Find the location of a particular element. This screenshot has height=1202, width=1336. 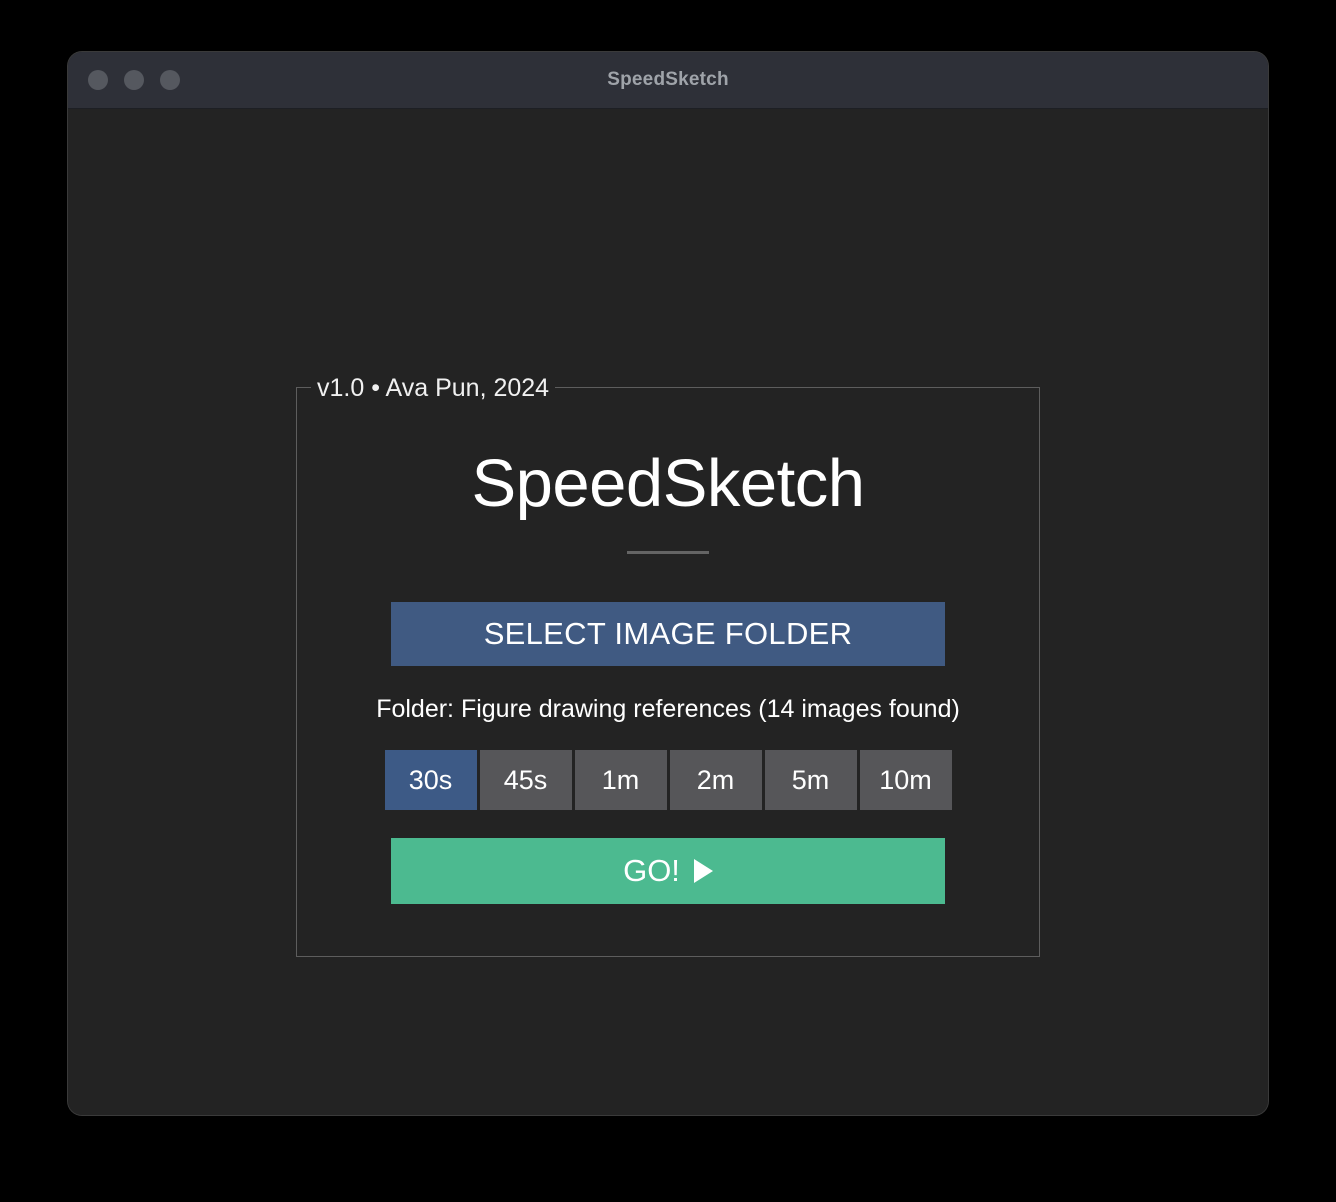

play-icon is located at coordinates (703, 871).